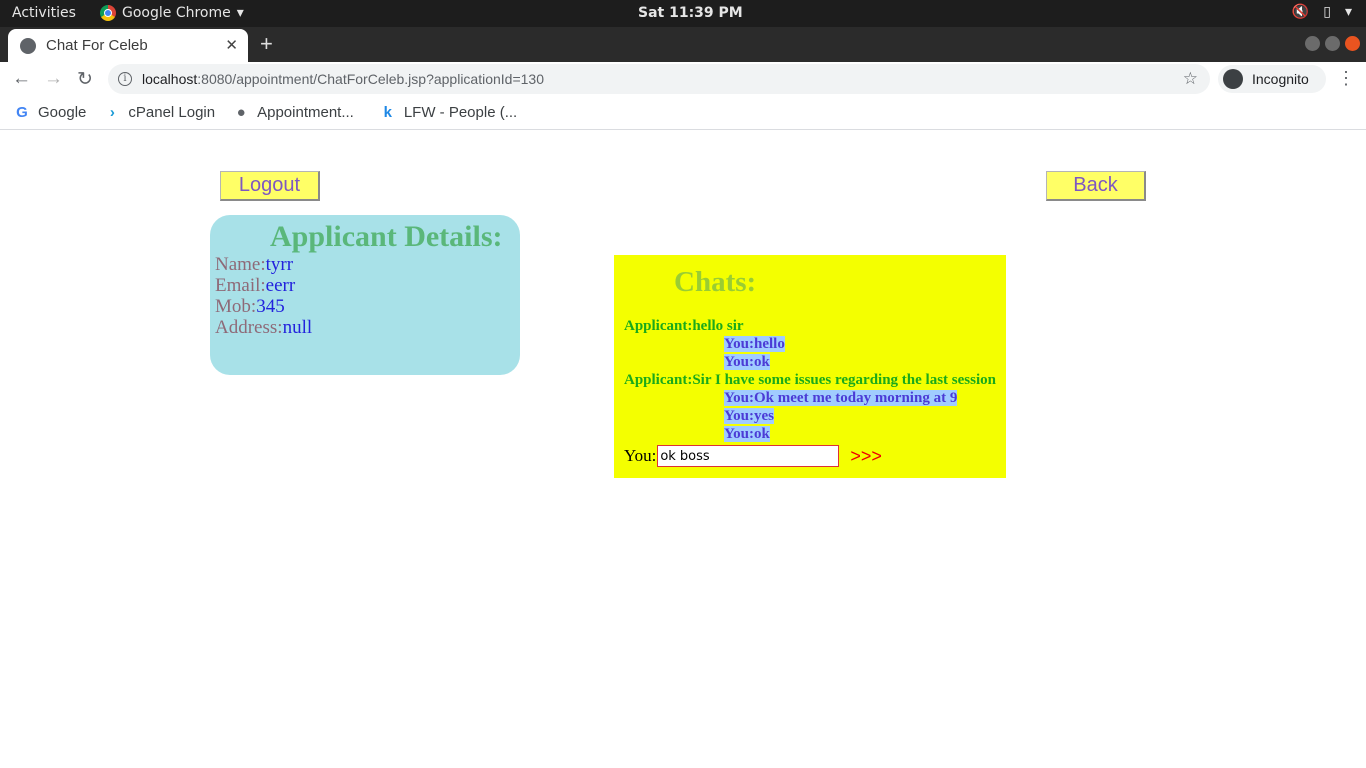 This screenshot has height=768, width=1366. I want to click on window-controls, so click(1332, 43).